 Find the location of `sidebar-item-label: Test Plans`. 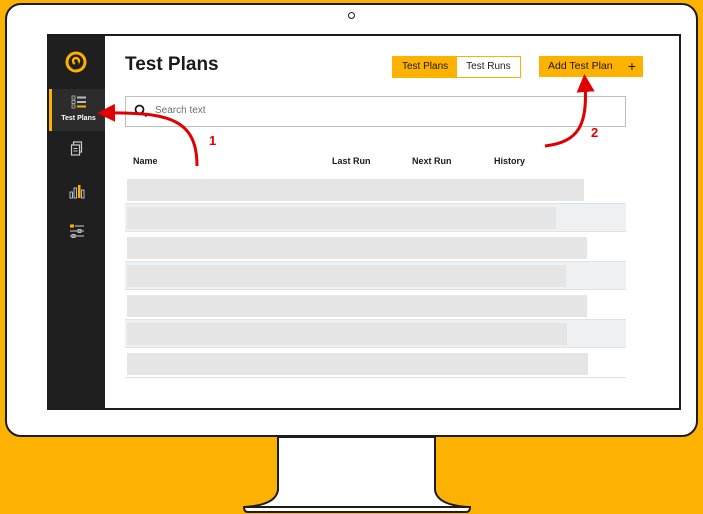

sidebar-item-label: Test Plans is located at coordinates (78, 118).